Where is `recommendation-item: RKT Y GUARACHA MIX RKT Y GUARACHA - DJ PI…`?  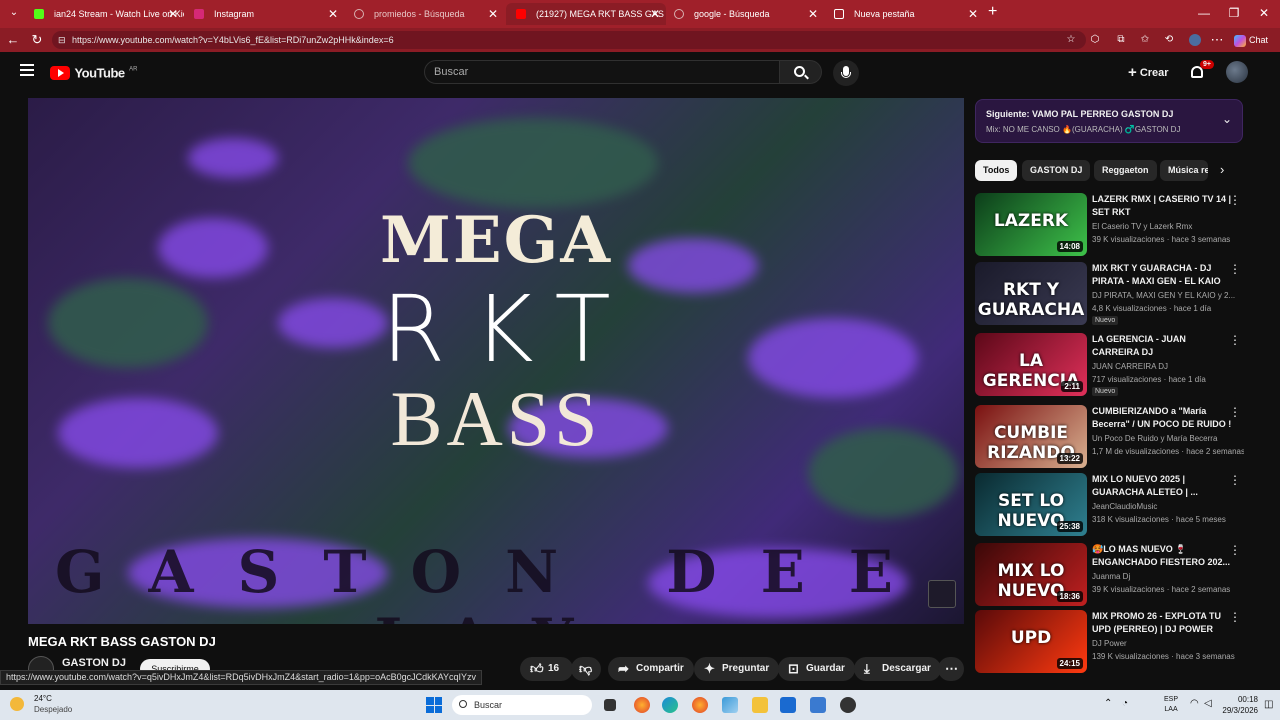
recommendation-item: RKT Y GUARACHA MIX RKT Y GUARACHA - DJ PI… is located at coordinates (1110, 294).